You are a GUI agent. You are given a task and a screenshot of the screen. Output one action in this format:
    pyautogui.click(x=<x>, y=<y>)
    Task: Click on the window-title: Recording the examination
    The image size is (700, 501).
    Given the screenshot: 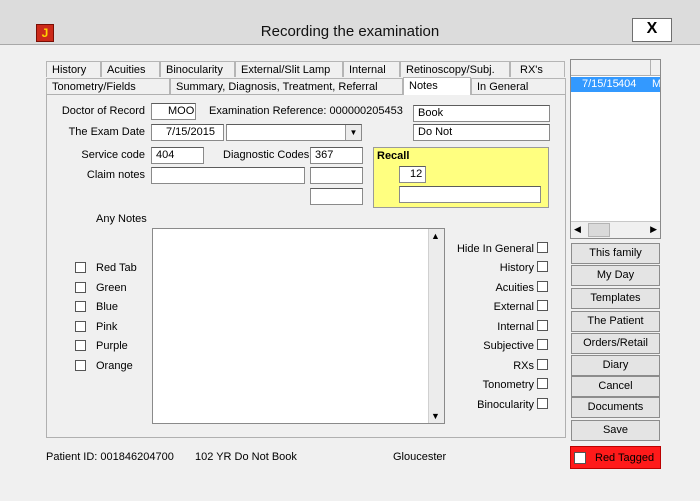 What is the action you would take?
    pyautogui.click(x=350, y=31)
    